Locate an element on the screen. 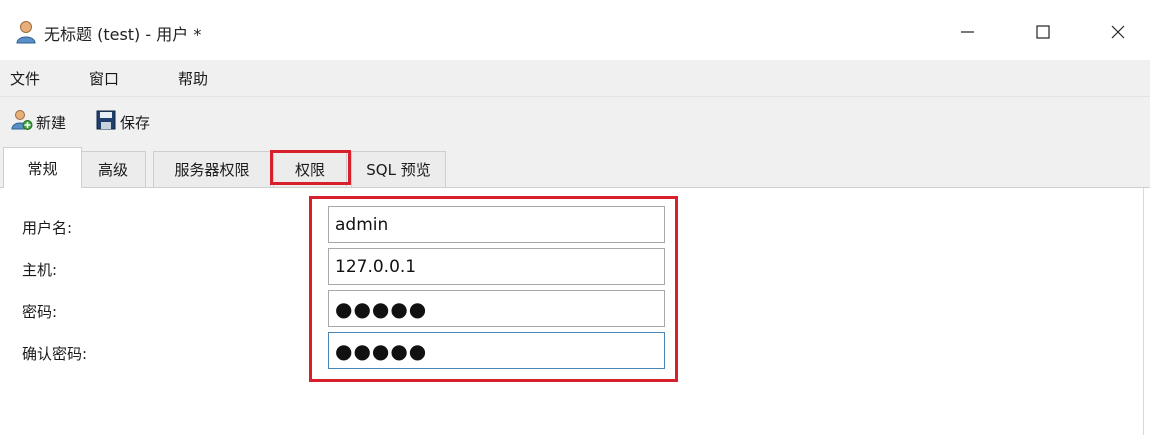 This screenshot has width=1150, height=435. new-button-label: 新建 is located at coordinates (51, 122).